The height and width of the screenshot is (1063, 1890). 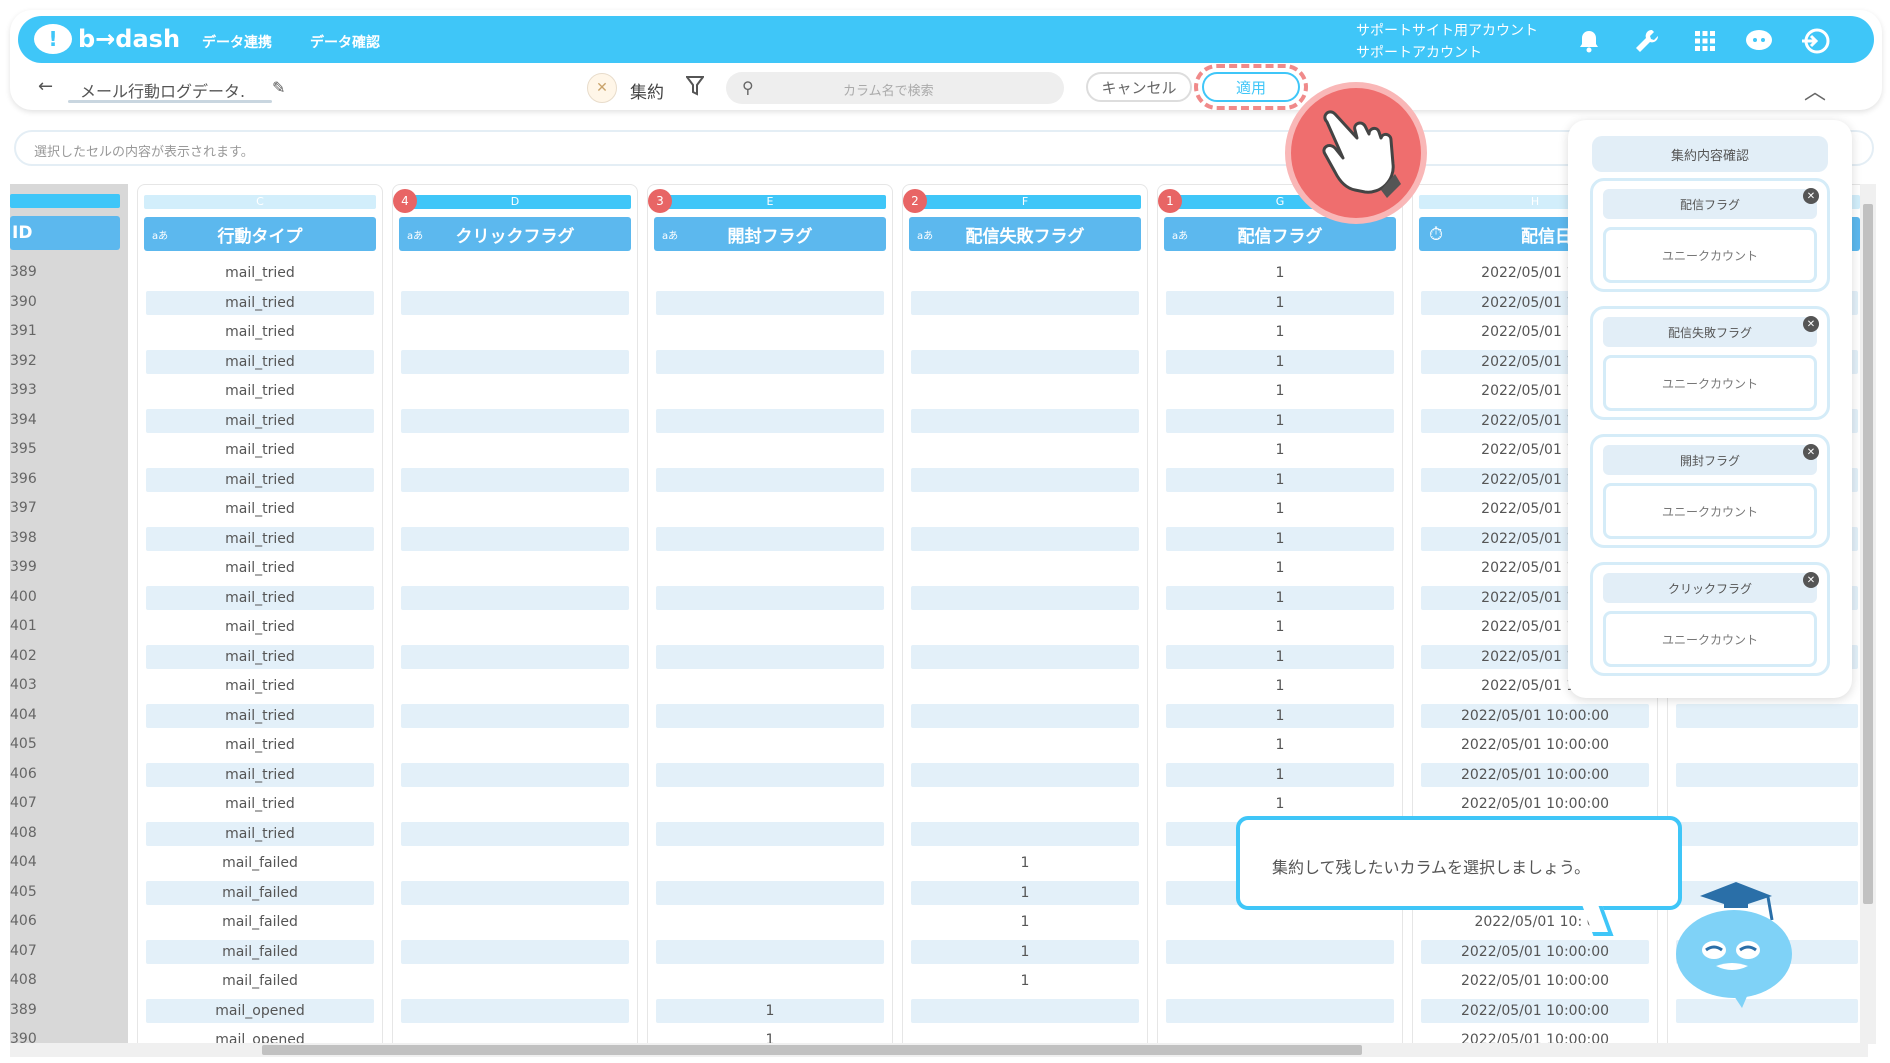 What do you see at coordinates (770, 234) in the screenshot?
I see `column-header: aあ 開封フラグ` at bounding box center [770, 234].